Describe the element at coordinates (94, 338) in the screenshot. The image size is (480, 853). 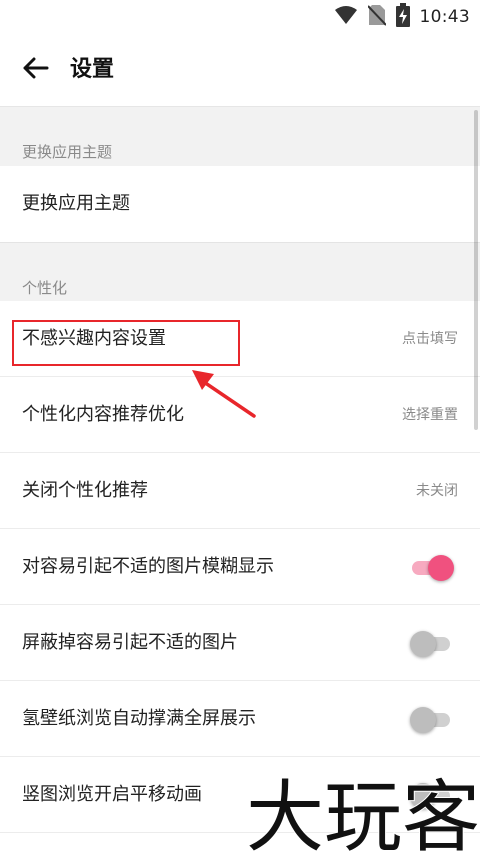
I see `setting-label: 不感兴趣内容设置` at that location.